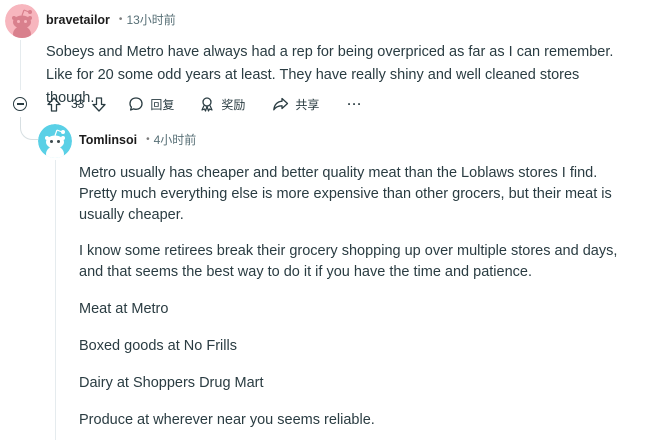 This screenshot has height=440, width=660. What do you see at coordinates (233, 104) in the screenshot?
I see `award-label: 奖励` at bounding box center [233, 104].